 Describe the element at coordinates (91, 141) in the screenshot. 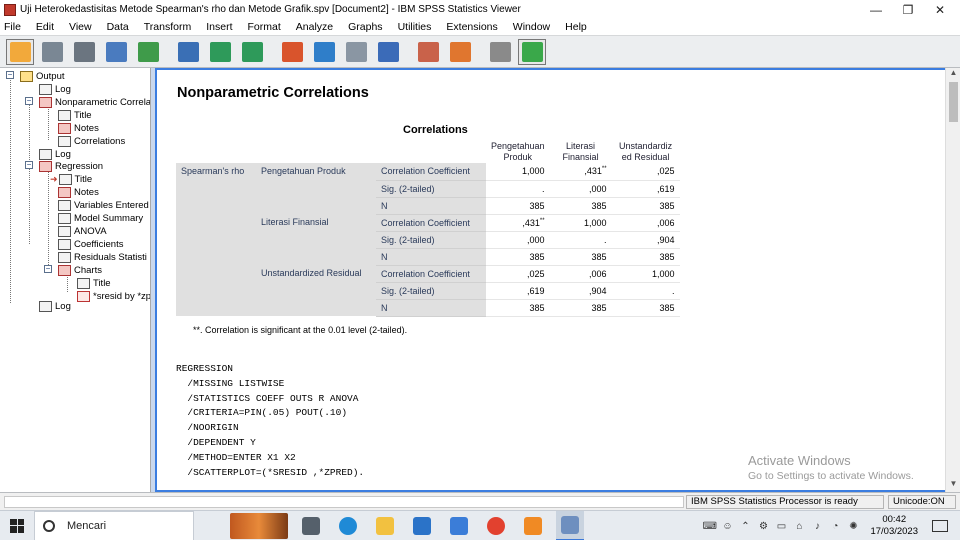

I see `tree-item-correlations: Correlations` at that location.